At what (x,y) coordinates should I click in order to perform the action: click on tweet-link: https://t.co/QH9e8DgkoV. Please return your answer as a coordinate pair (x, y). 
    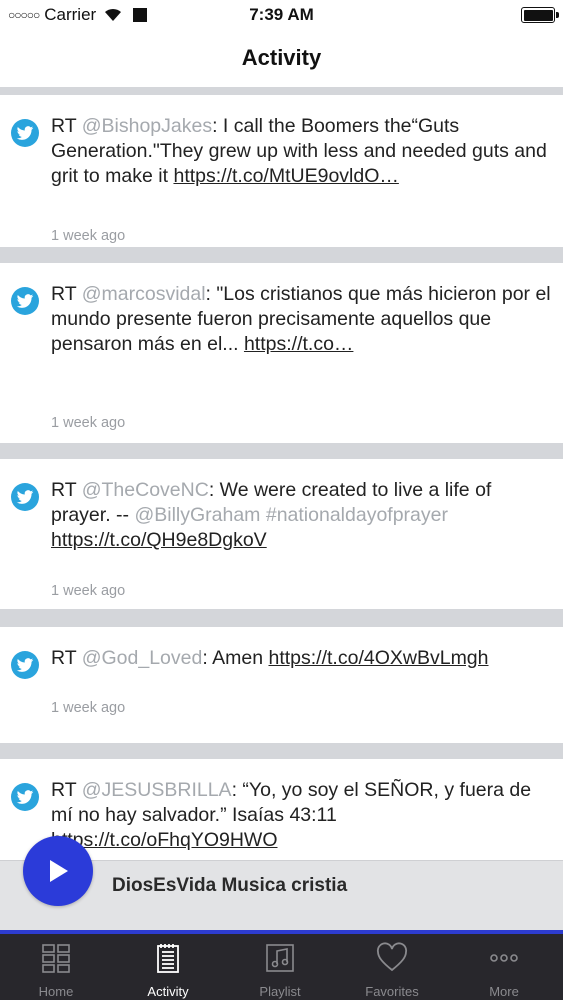
    Looking at the image, I should click on (159, 540).